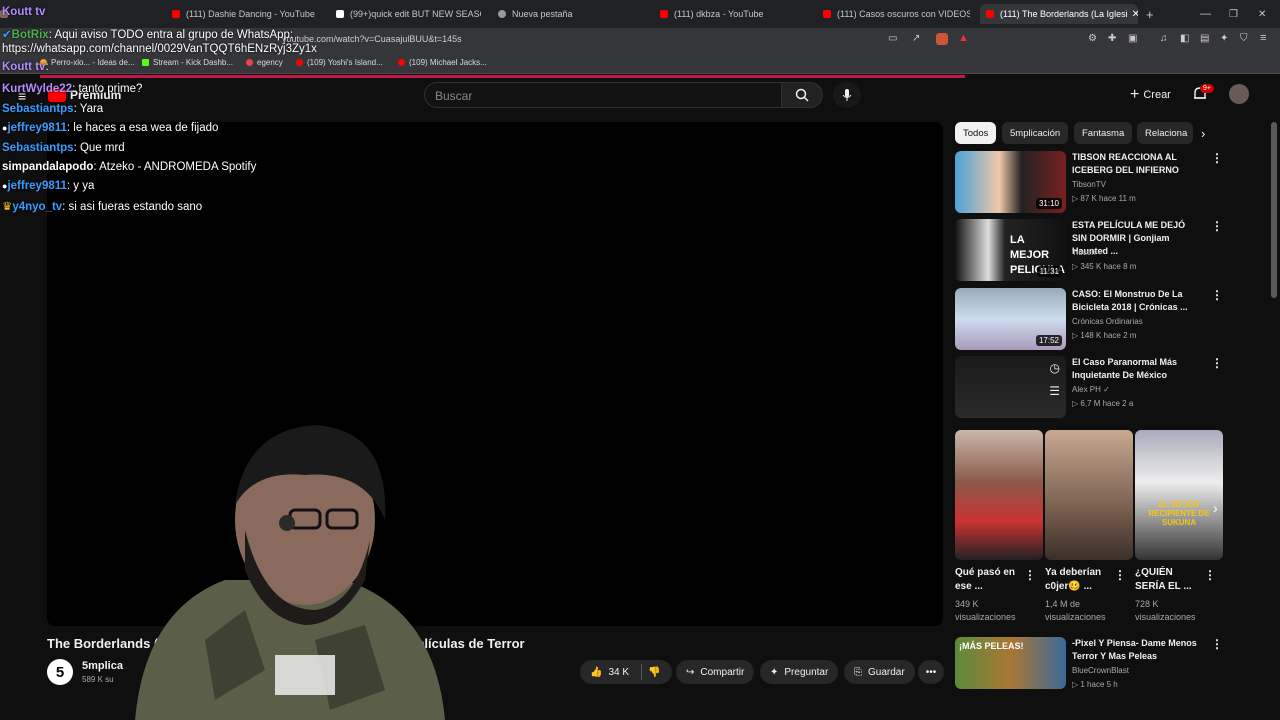  Describe the element at coordinates (570, 14) in the screenshot. I see `tab-new: Nueva pestaña` at that location.